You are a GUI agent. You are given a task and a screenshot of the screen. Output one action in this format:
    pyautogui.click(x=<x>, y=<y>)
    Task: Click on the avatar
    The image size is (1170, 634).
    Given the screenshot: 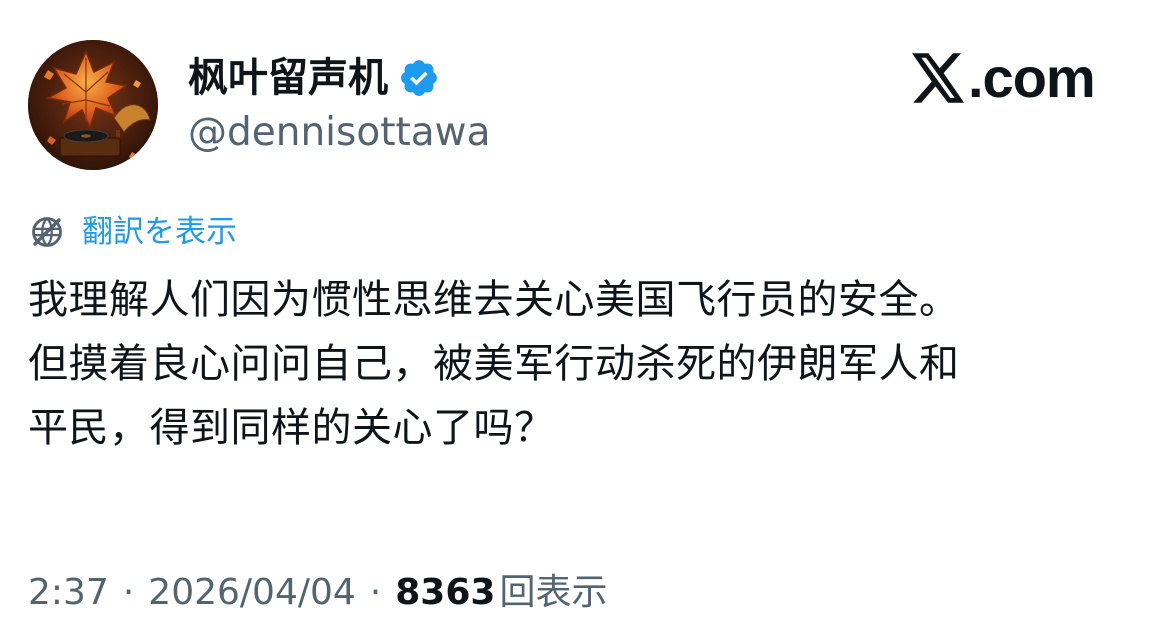 What is the action you would take?
    pyautogui.click(x=93, y=105)
    